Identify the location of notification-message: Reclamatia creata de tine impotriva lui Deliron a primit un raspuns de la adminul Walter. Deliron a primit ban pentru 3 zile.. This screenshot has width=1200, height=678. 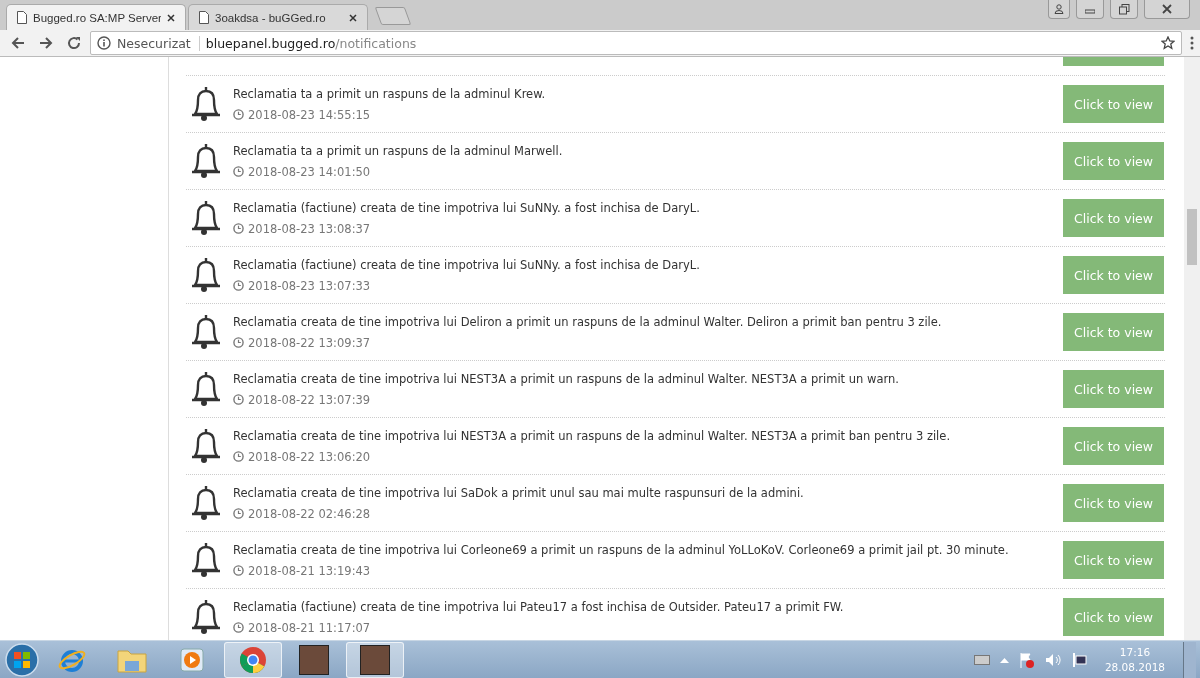
(588, 321).